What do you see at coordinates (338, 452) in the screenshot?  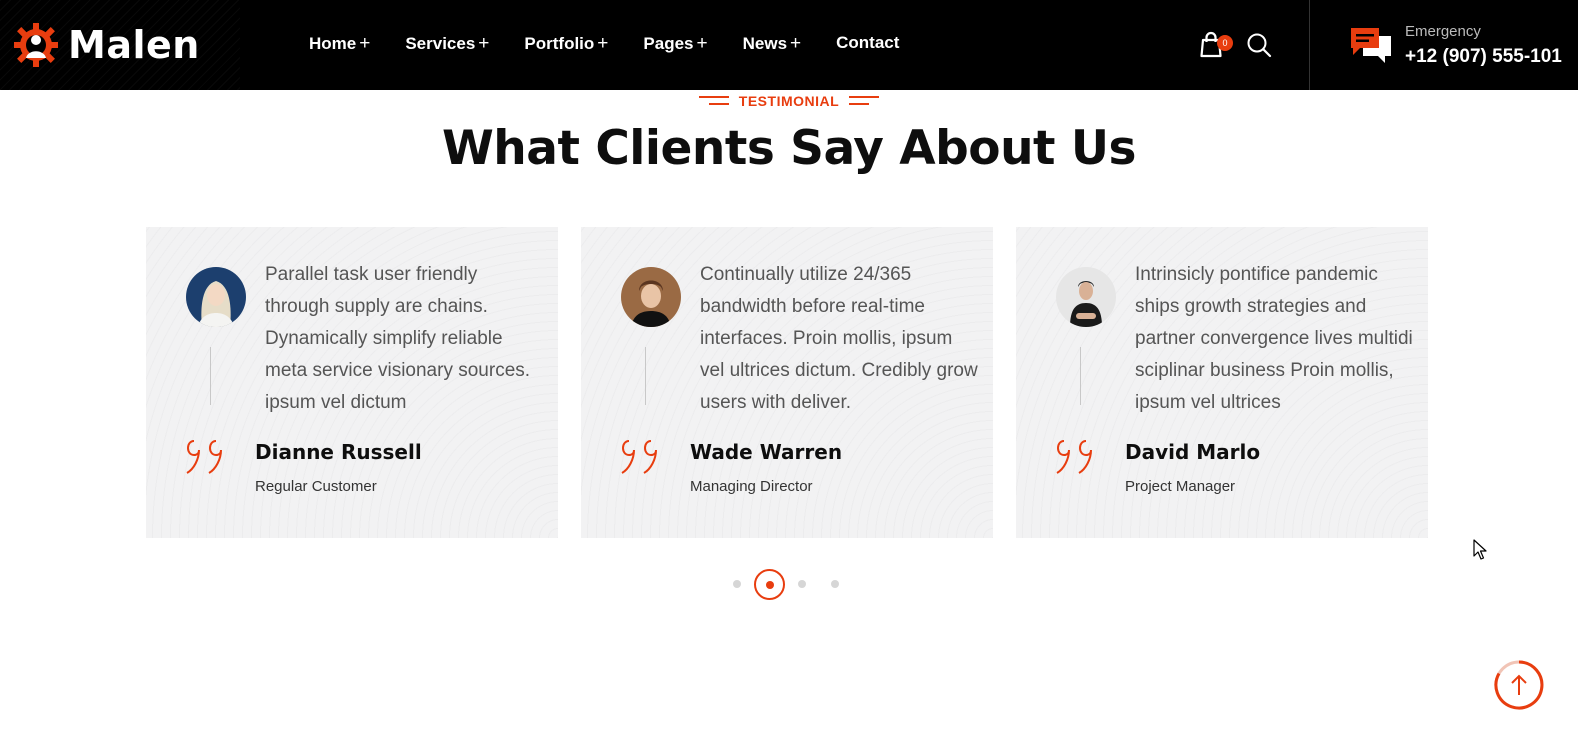 I see `client-name: Dianne Russell` at bounding box center [338, 452].